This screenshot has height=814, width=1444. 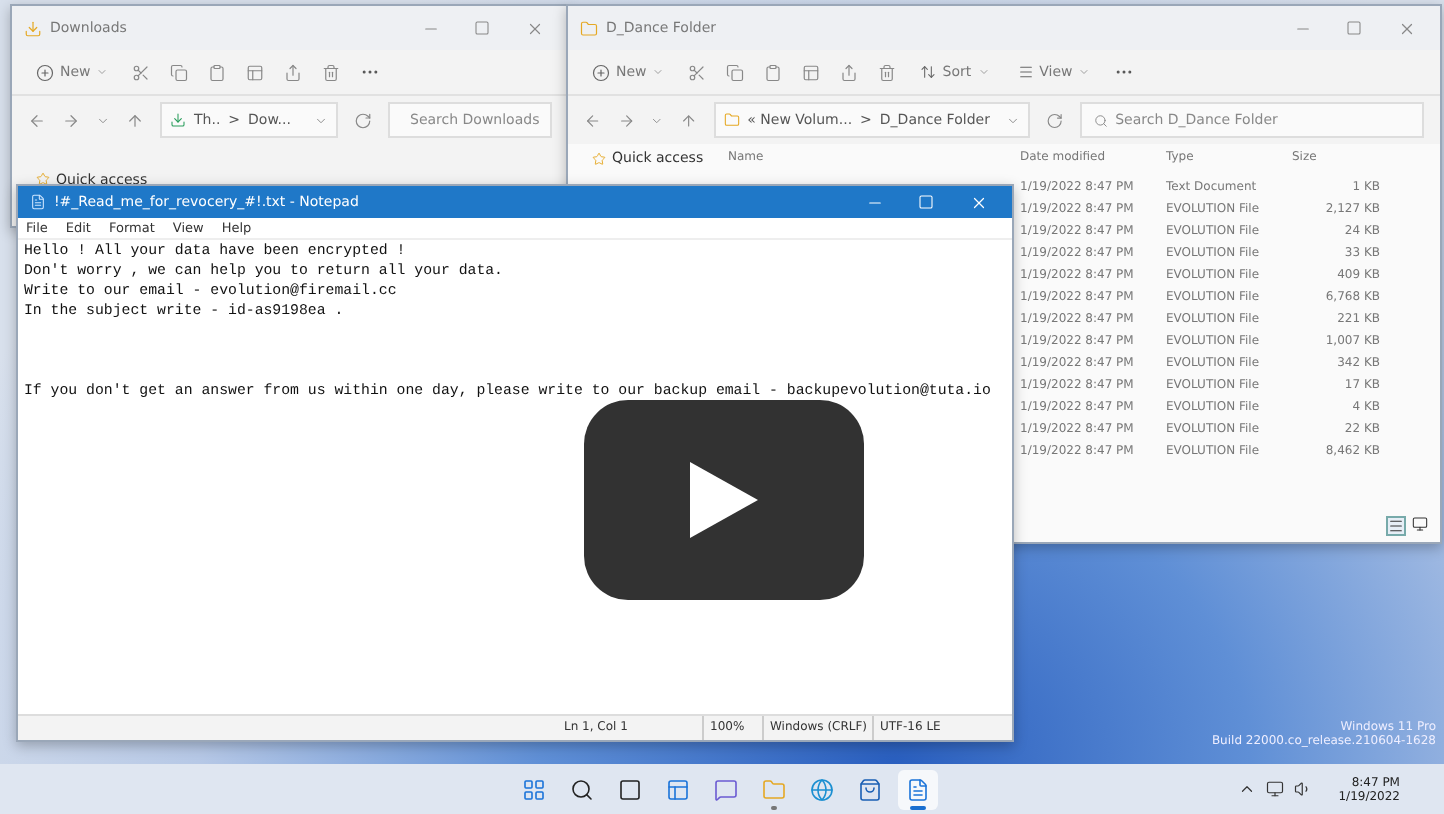 What do you see at coordinates (822, 789) in the screenshot?
I see `globe-icon` at bounding box center [822, 789].